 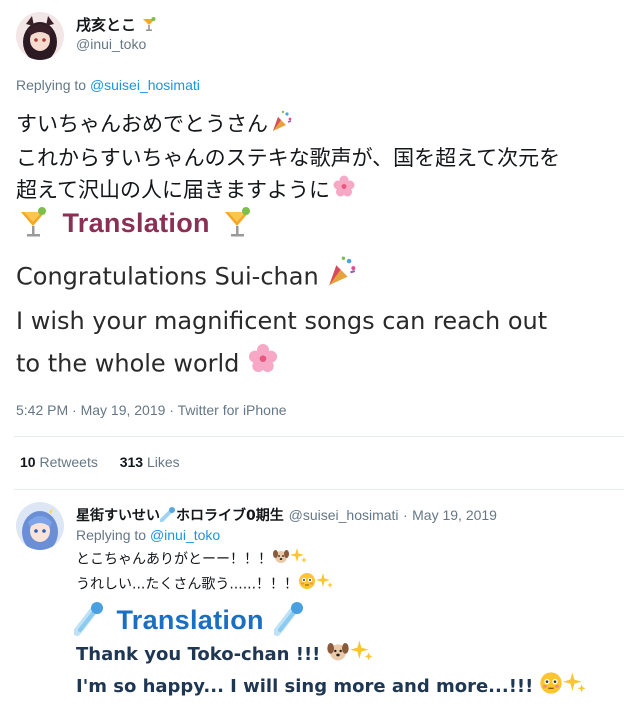 What do you see at coordinates (118, 516) in the screenshot?
I see `reply-author-name-text: 星街すいせい` at bounding box center [118, 516].